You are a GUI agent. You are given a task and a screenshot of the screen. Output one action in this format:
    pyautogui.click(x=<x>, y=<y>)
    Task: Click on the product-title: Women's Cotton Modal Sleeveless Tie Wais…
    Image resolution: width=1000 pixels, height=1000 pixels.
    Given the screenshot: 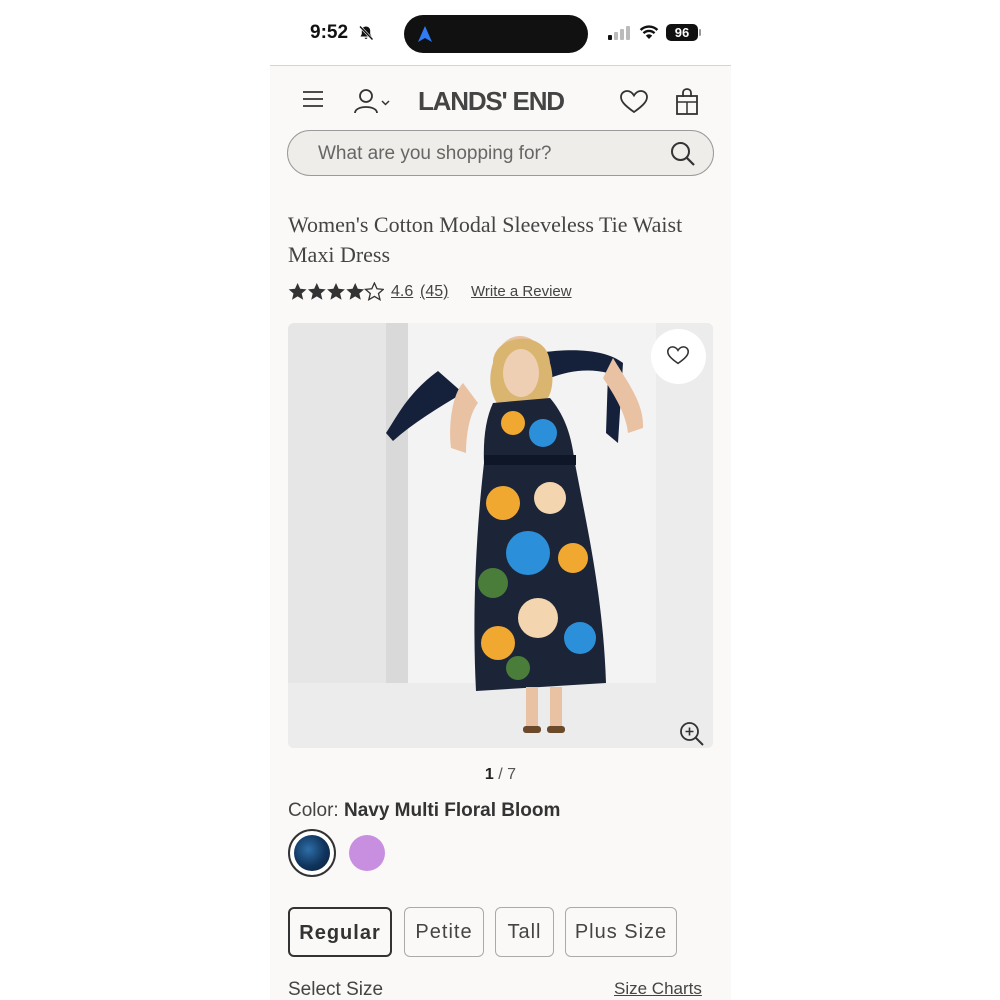 What is the action you would take?
    pyautogui.click(x=485, y=239)
    